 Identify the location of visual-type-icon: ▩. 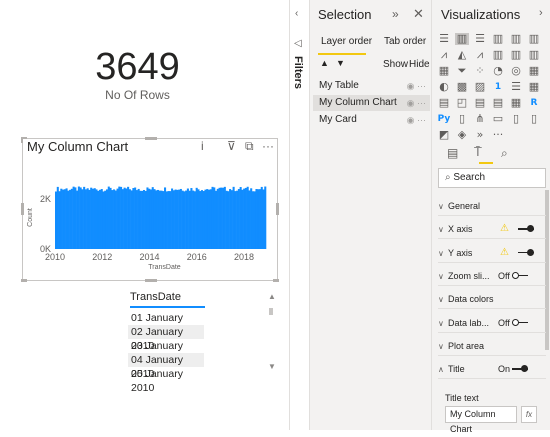
(462, 87).